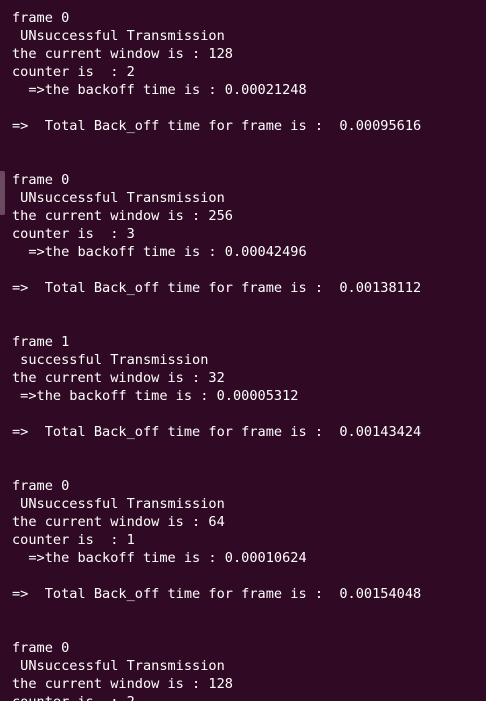 This screenshot has height=701, width=486. I want to click on terminal-line: counter is : 1, so click(73, 540).